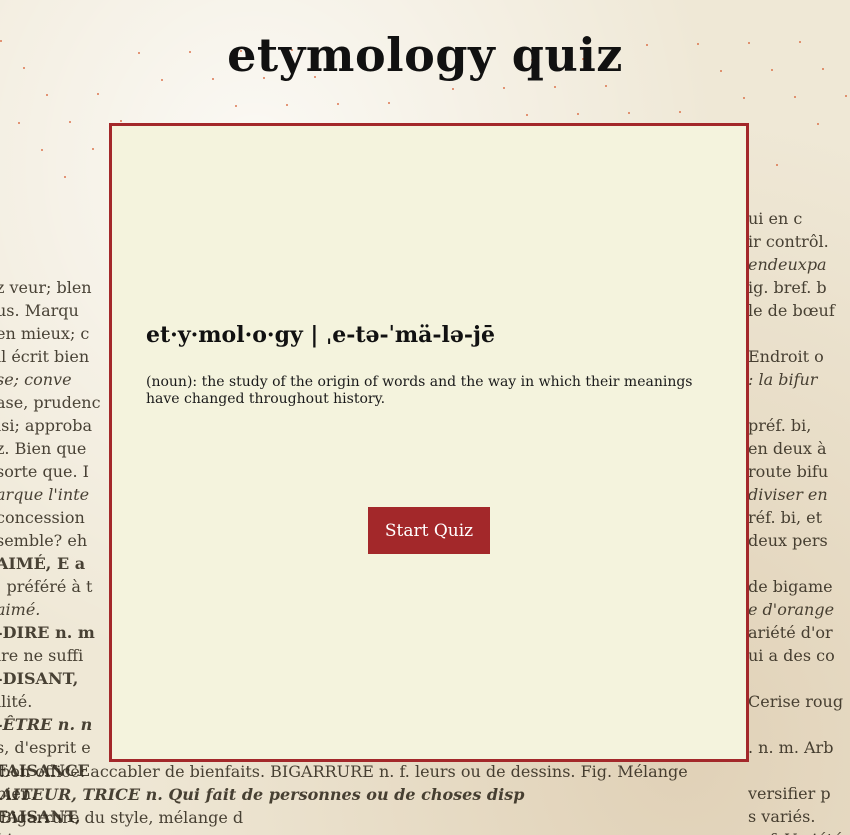 This screenshot has width=850, height=835. Describe the element at coordinates (43, 563) in the screenshot. I see `background-text-line: AIMÉ, E a` at that location.